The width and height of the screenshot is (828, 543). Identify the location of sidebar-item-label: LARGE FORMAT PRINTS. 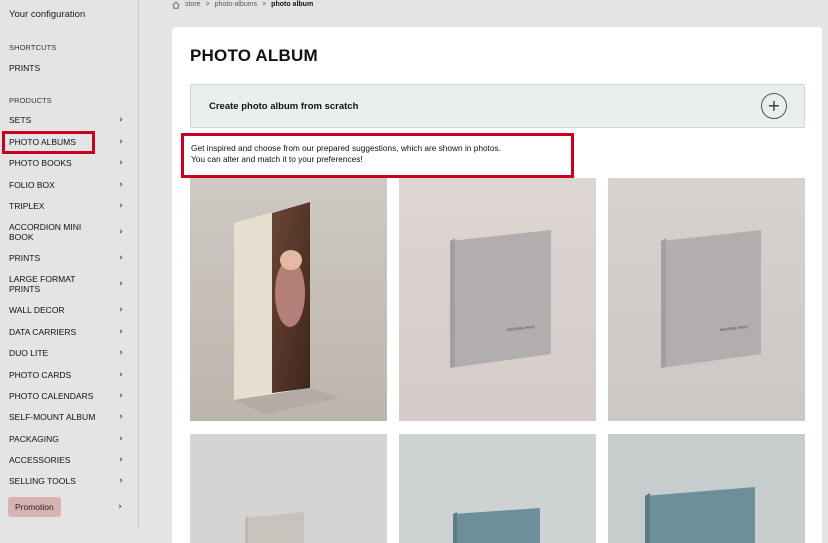
(42, 284).